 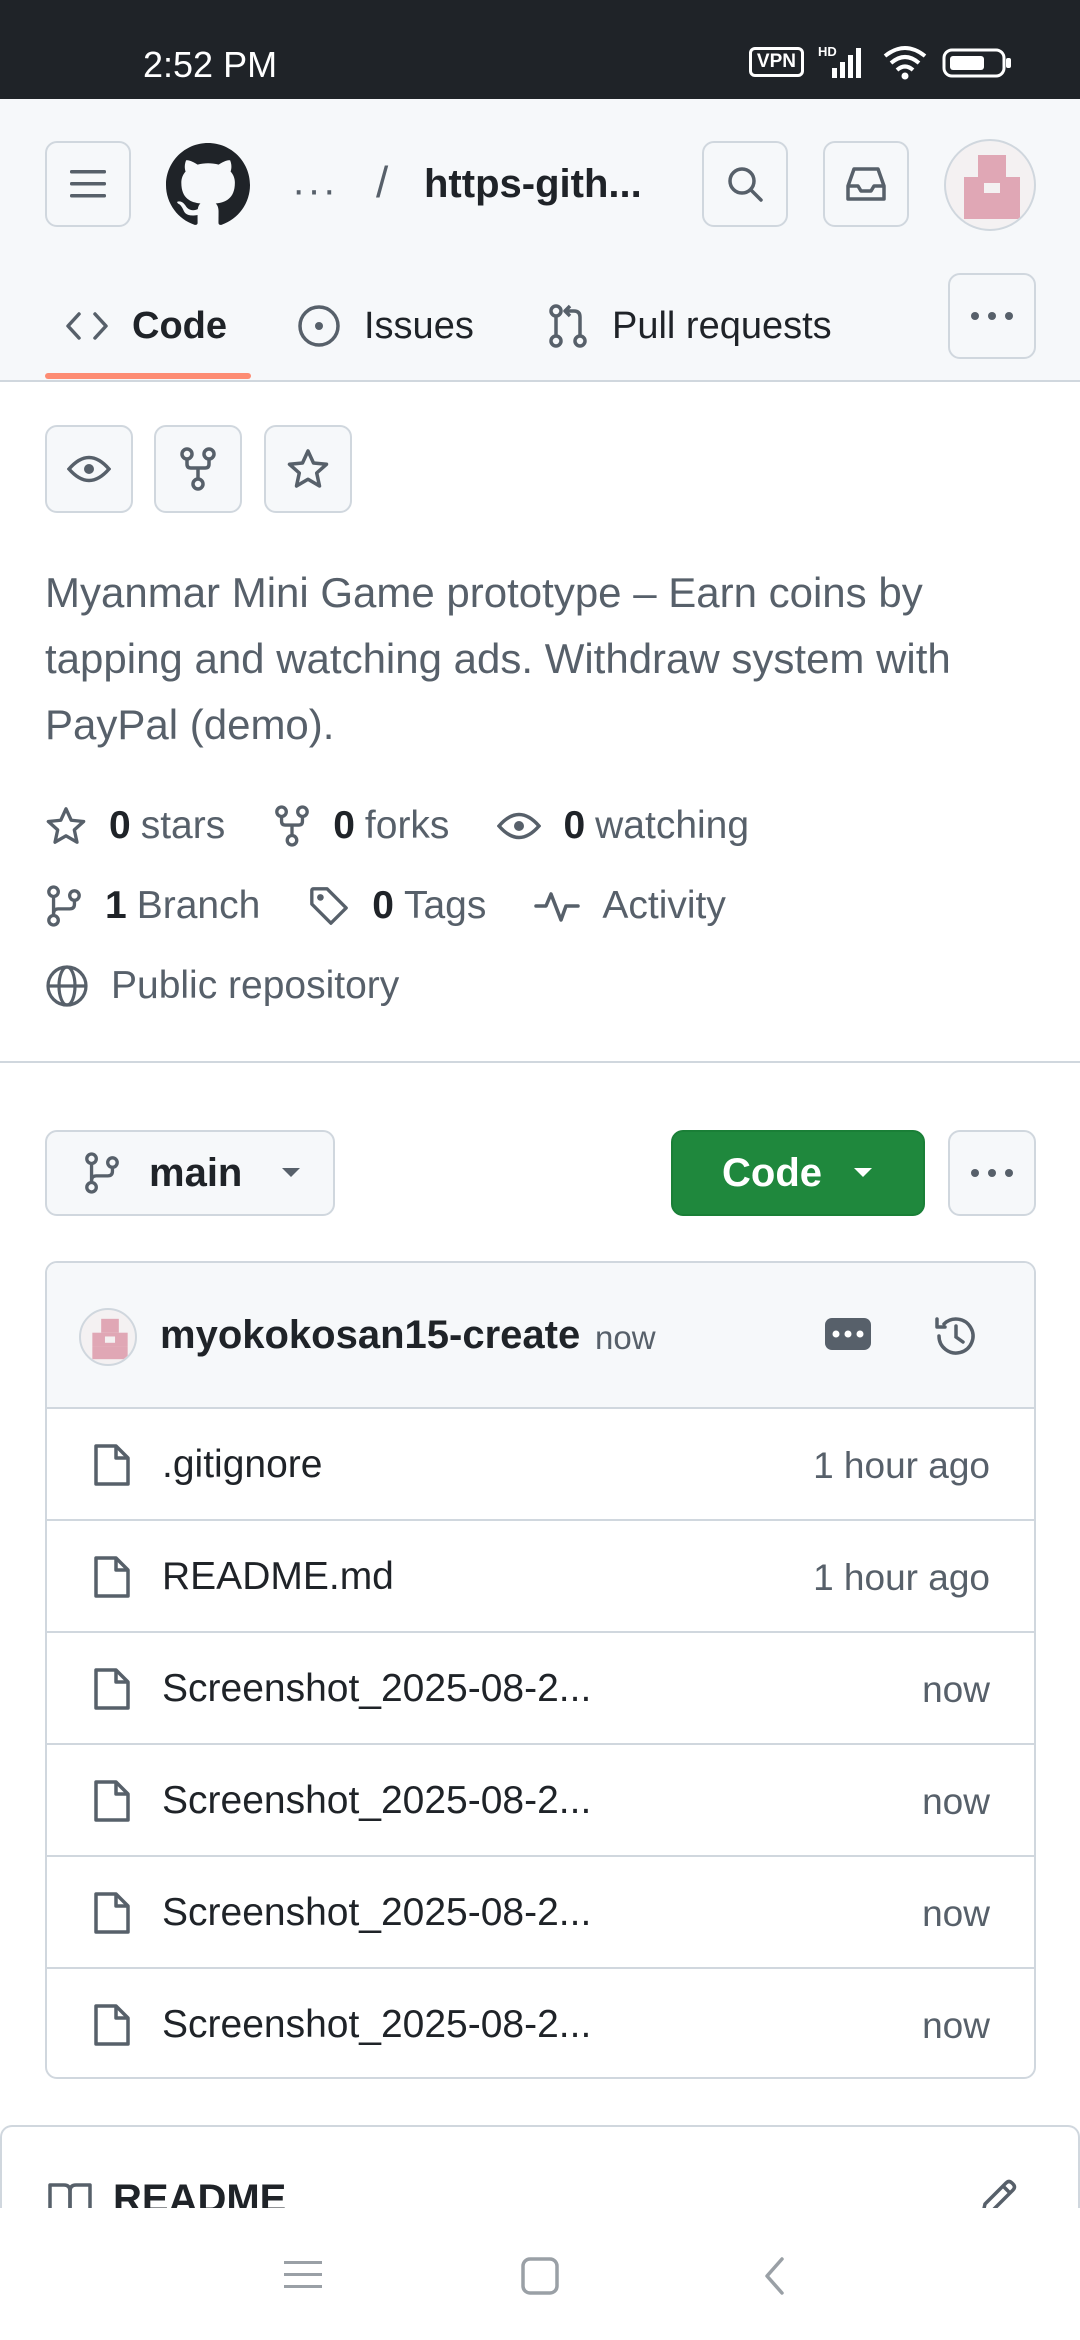 I want to click on watching-link: 0 watching, so click(x=623, y=826).